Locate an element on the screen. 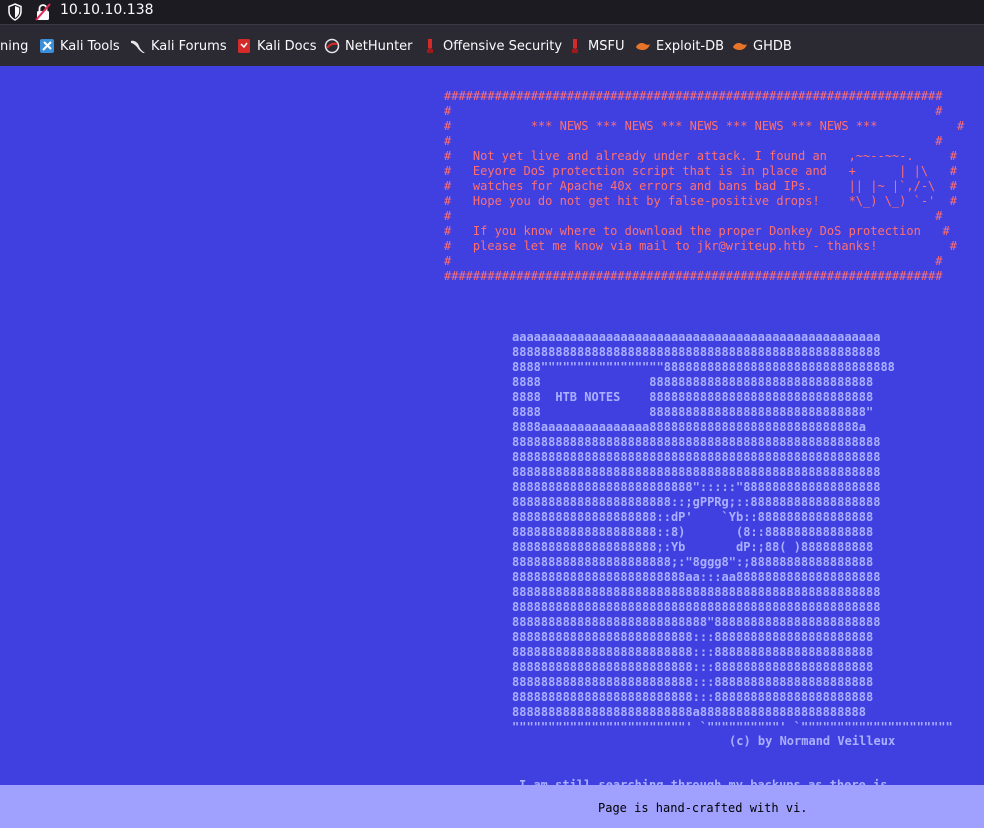 This screenshot has height=828, width=984. bookmark-msfu: MSFU is located at coordinates (595, 46).